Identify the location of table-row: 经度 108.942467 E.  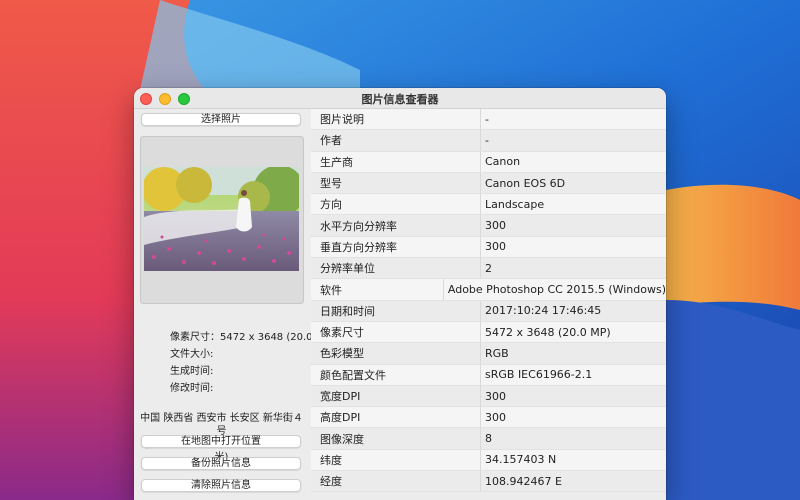
(488, 482).